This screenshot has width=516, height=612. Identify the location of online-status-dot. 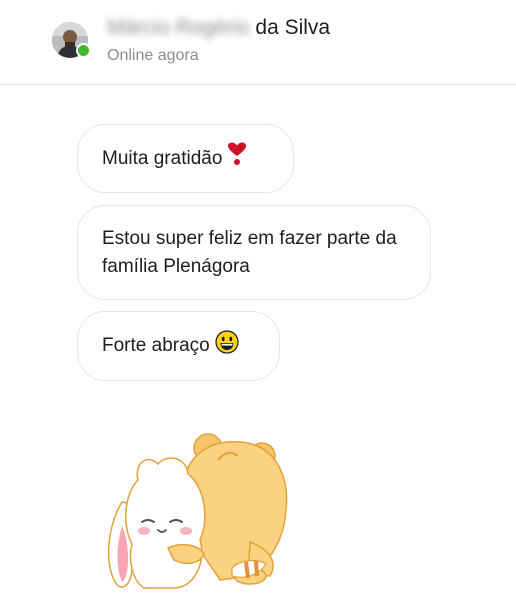
(83, 50).